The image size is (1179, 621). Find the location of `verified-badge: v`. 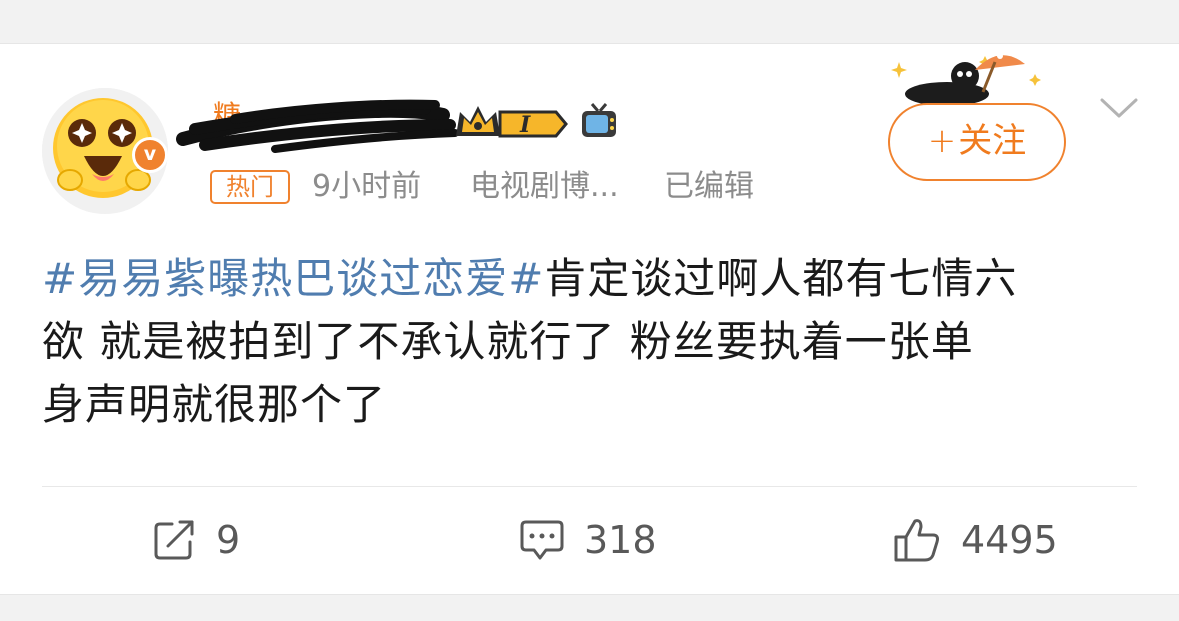

verified-badge: v is located at coordinates (150, 155).